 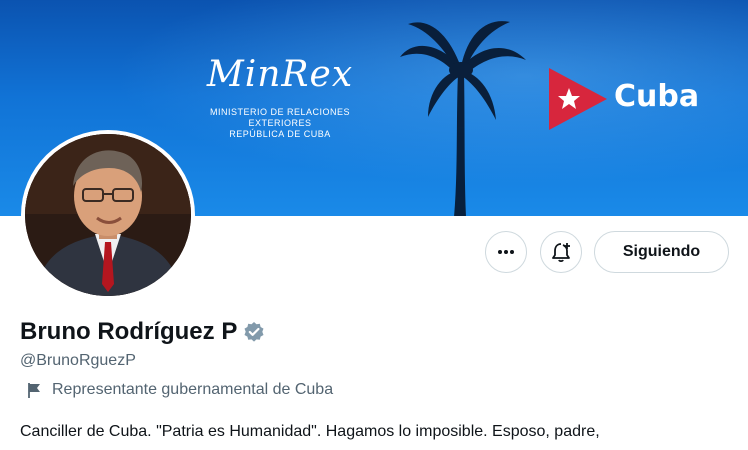 What do you see at coordinates (661, 252) in the screenshot?
I see `following-button: Siguiendo` at bounding box center [661, 252].